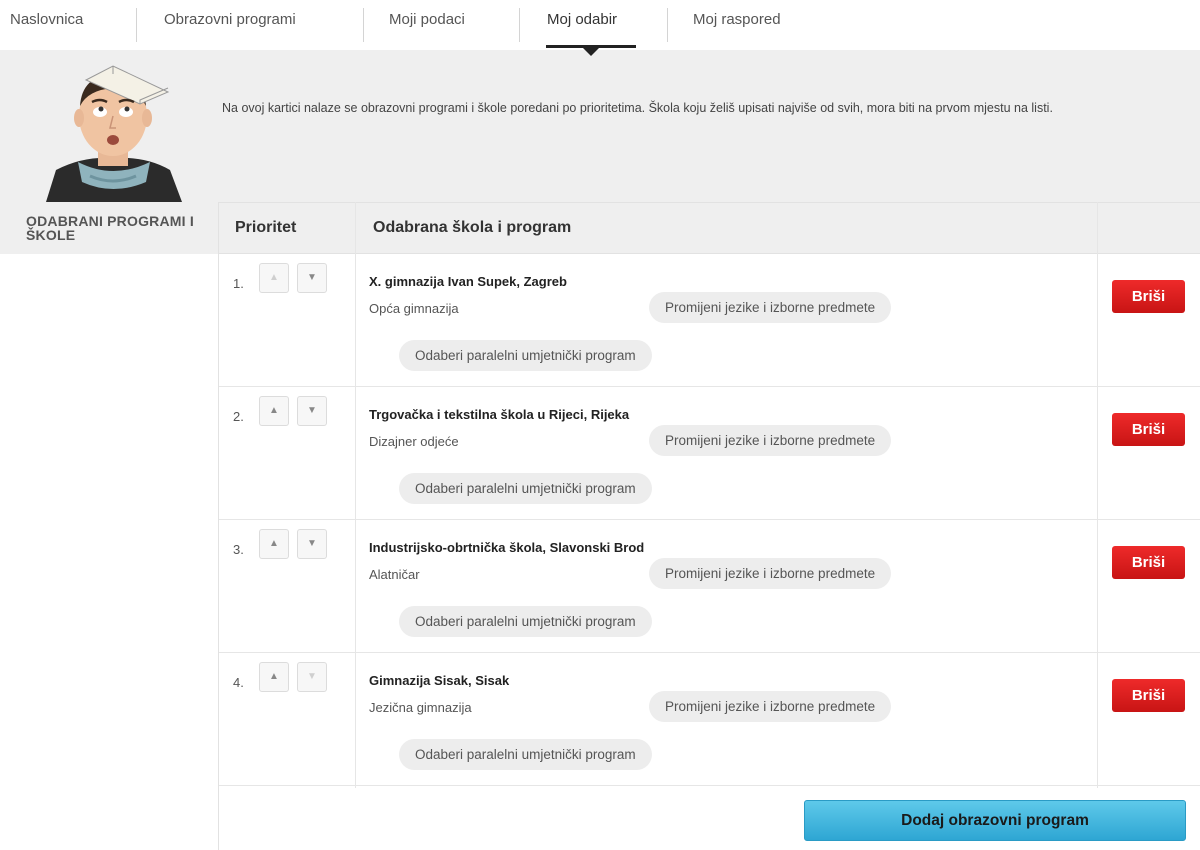 Image resolution: width=1200 pixels, height=850 pixels. What do you see at coordinates (427, 21) in the screenshot?
I see `tab-moji-podaci: Moji podaci` at bounding box center [427, 21].